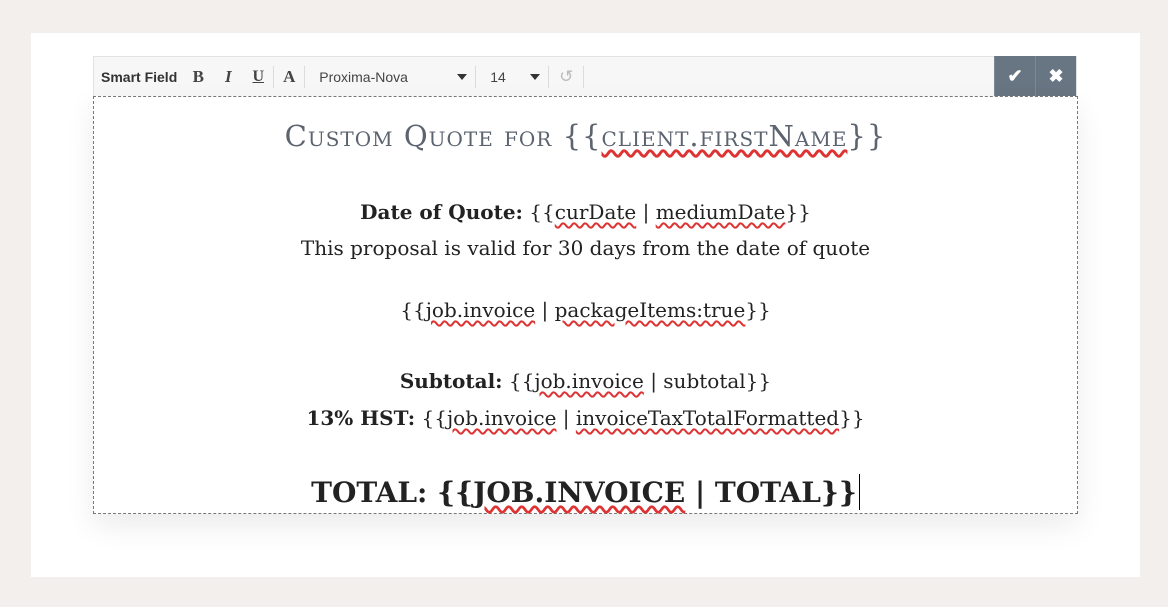 Image resolution: width=1168 pixels, height=607 pixels. Describe the element at coordinates (566, 77) in the screenshot. I see `undo-icon: ↺` at that location.